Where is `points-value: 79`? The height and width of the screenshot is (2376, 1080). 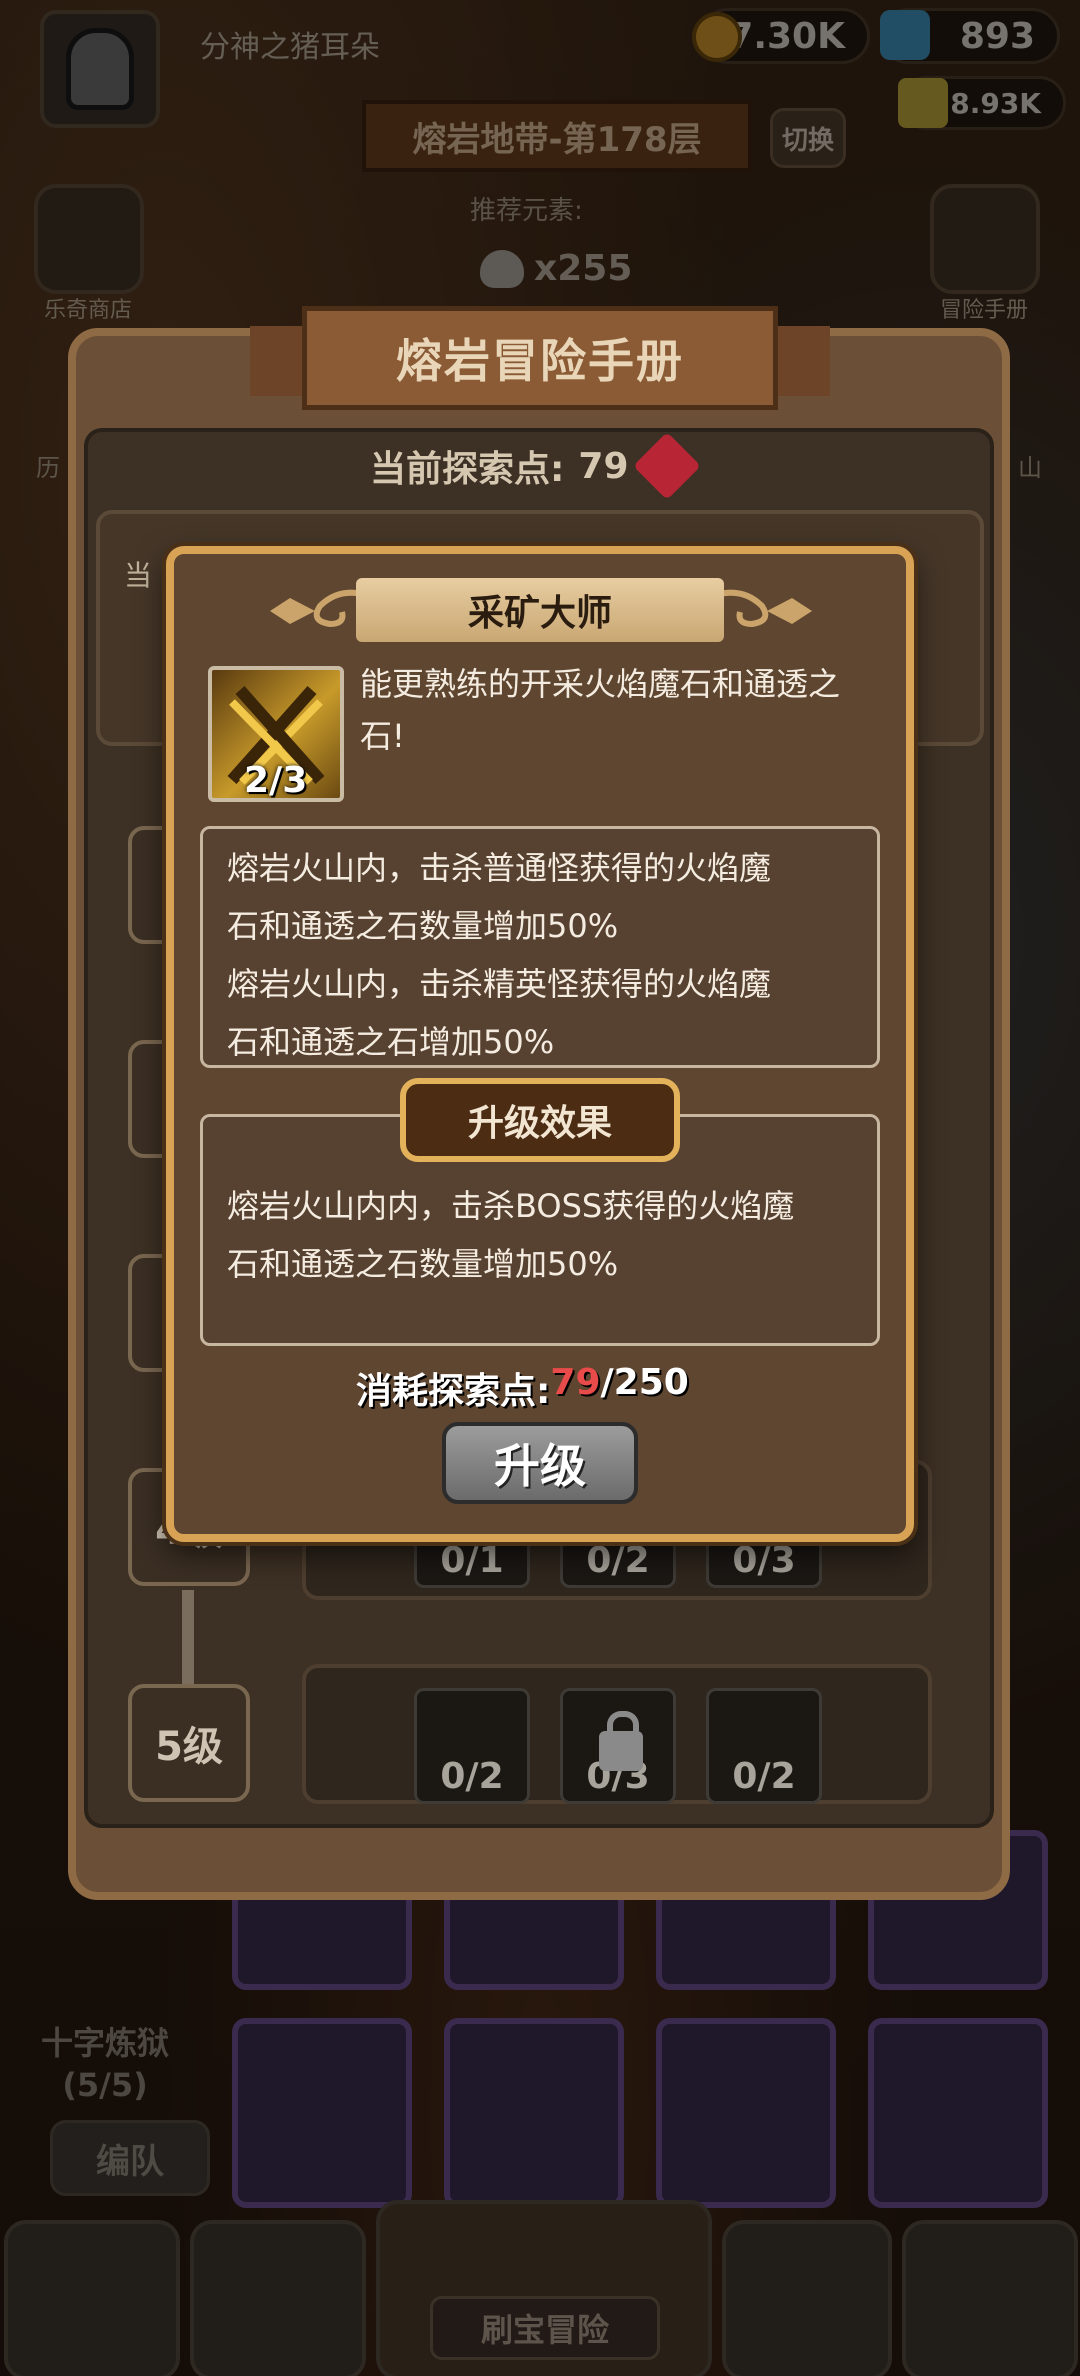 points-value: 79 is located at coordinates (603, 466).